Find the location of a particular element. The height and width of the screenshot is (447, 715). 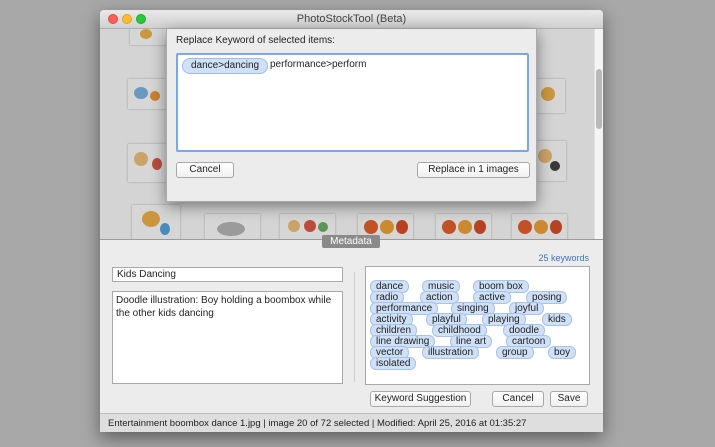

title-bar: PhotoStockTool (Beta) is located at coordinates (351, 19).